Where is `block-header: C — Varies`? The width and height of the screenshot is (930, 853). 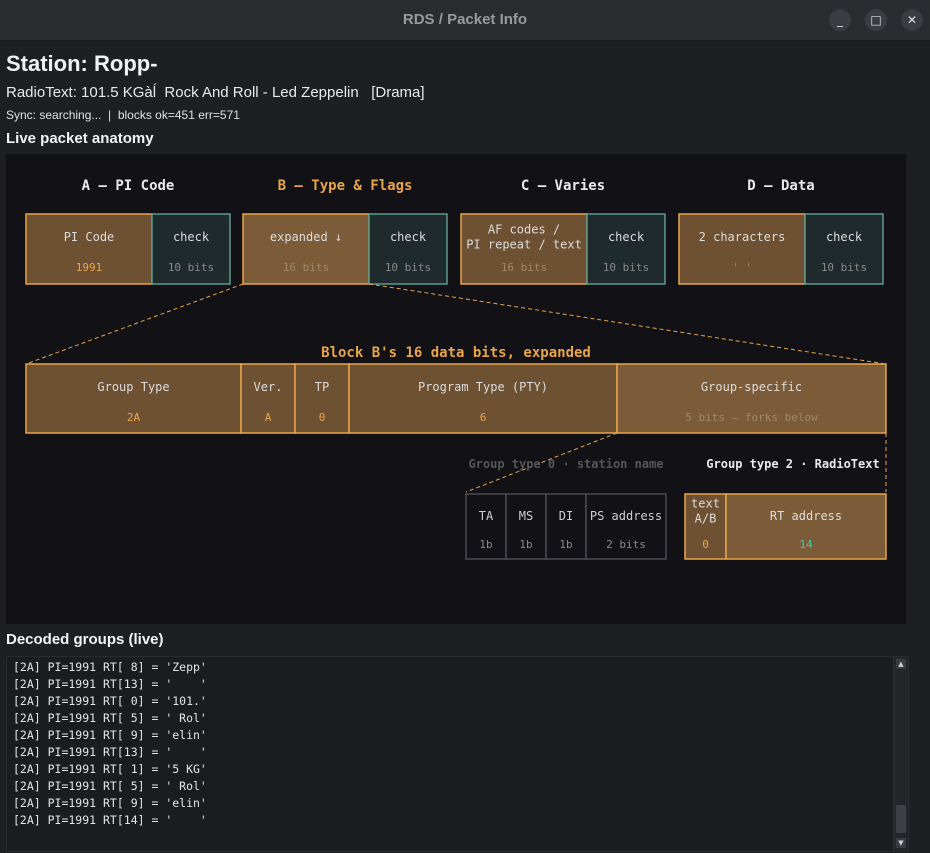 block-header: C — Varies is located at coordinates (563, 186).